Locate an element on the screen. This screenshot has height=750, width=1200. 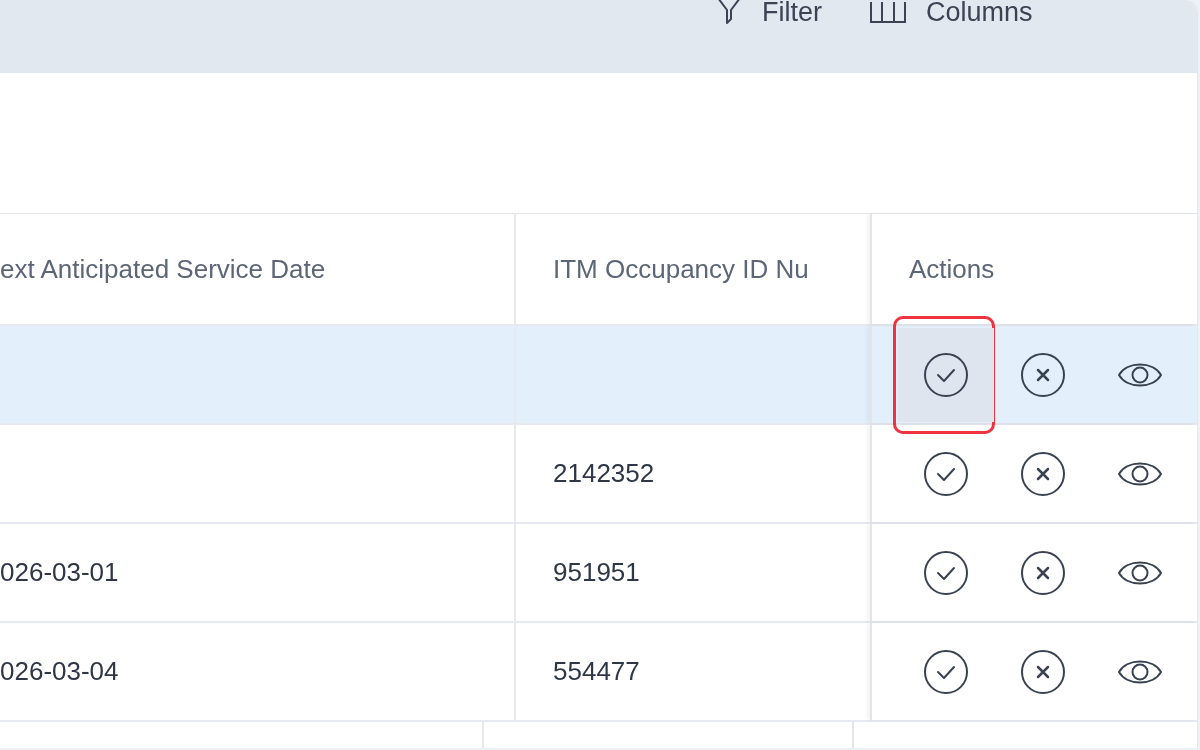
table-row: 026-03-04 554477 is located at coordinates (598, 672).